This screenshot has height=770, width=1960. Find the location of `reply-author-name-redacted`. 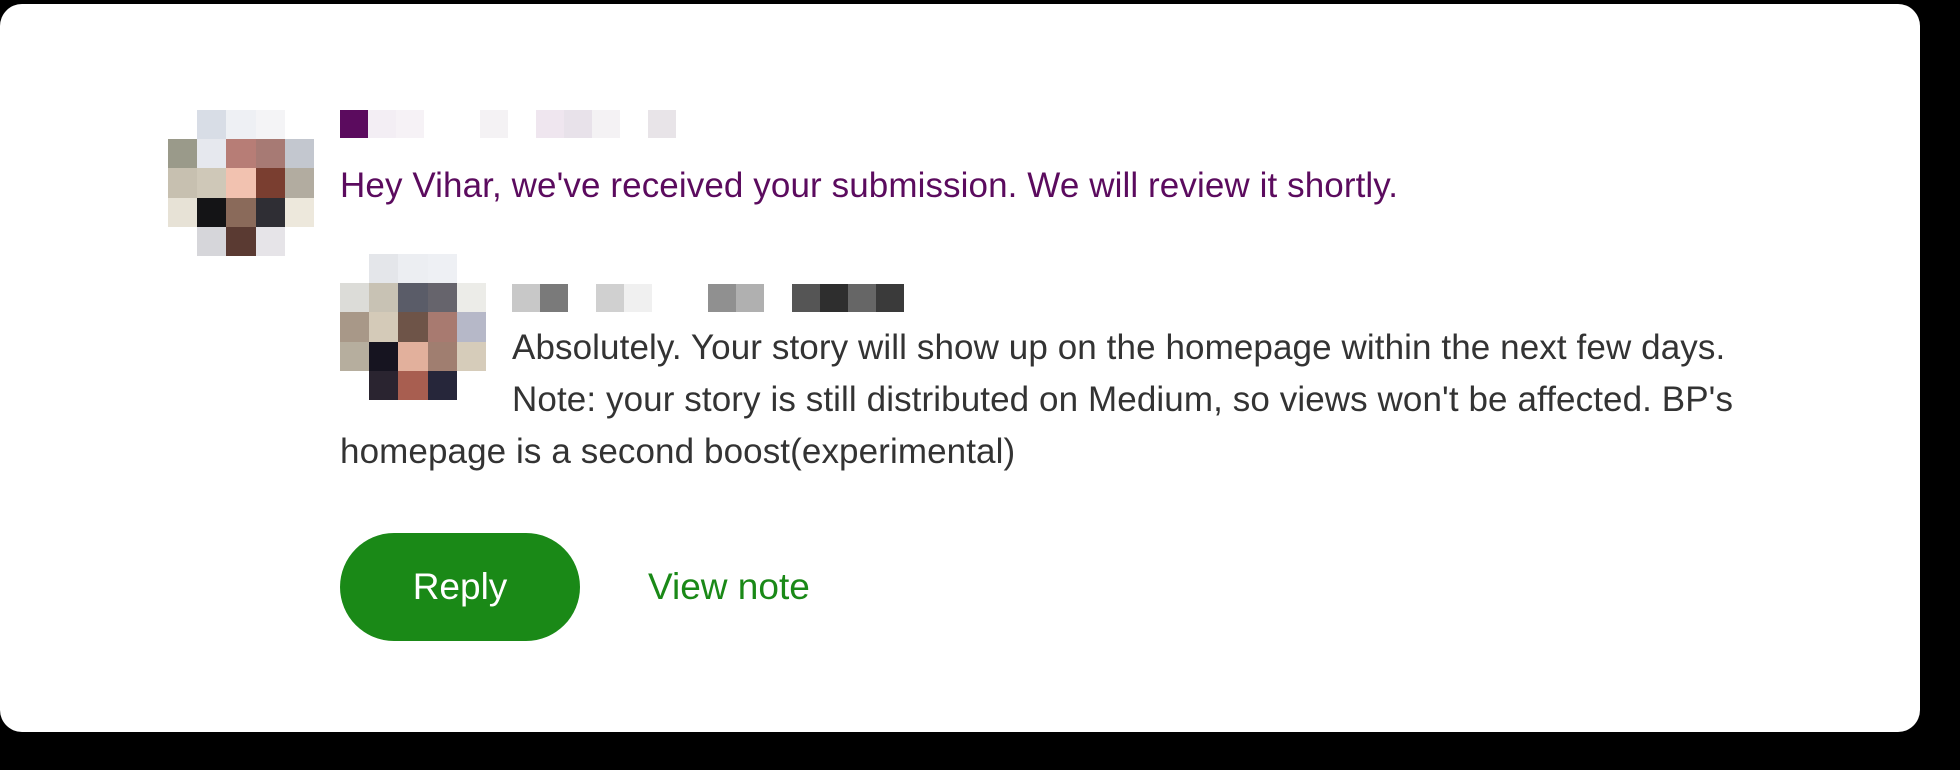

reply-author-name-redacted is located at coordinates (708, 298).